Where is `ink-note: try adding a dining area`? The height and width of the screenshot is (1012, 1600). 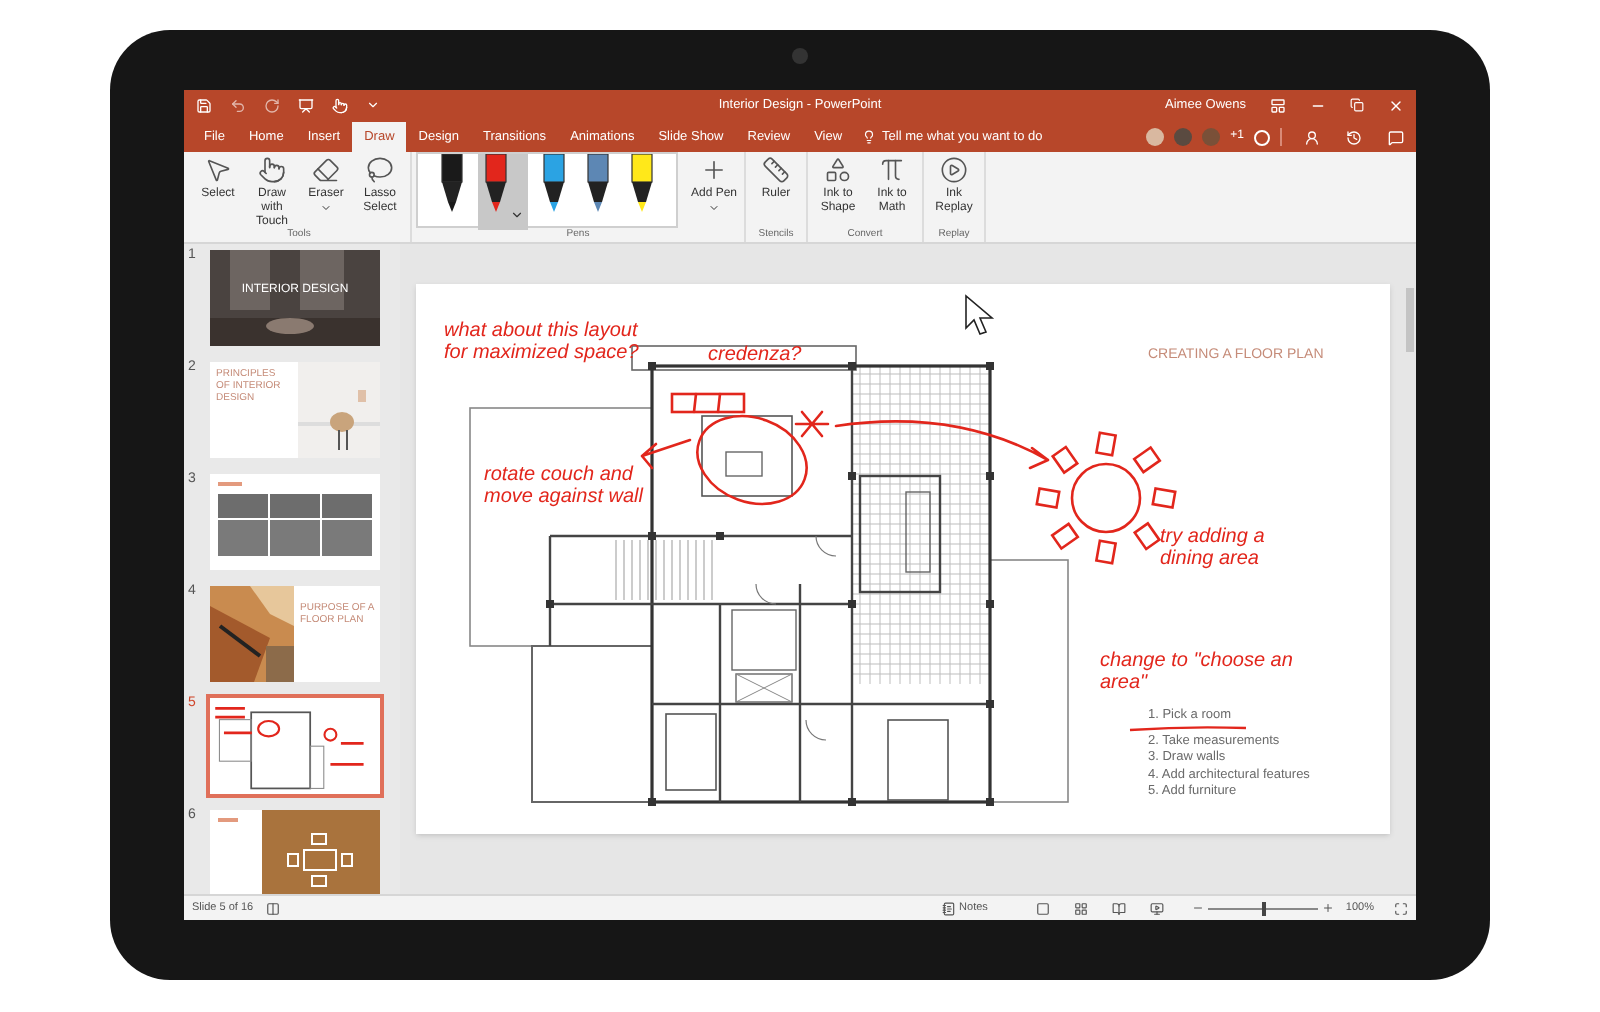
ink-note: try adding a dining area is located at coordinates (1213, 548).